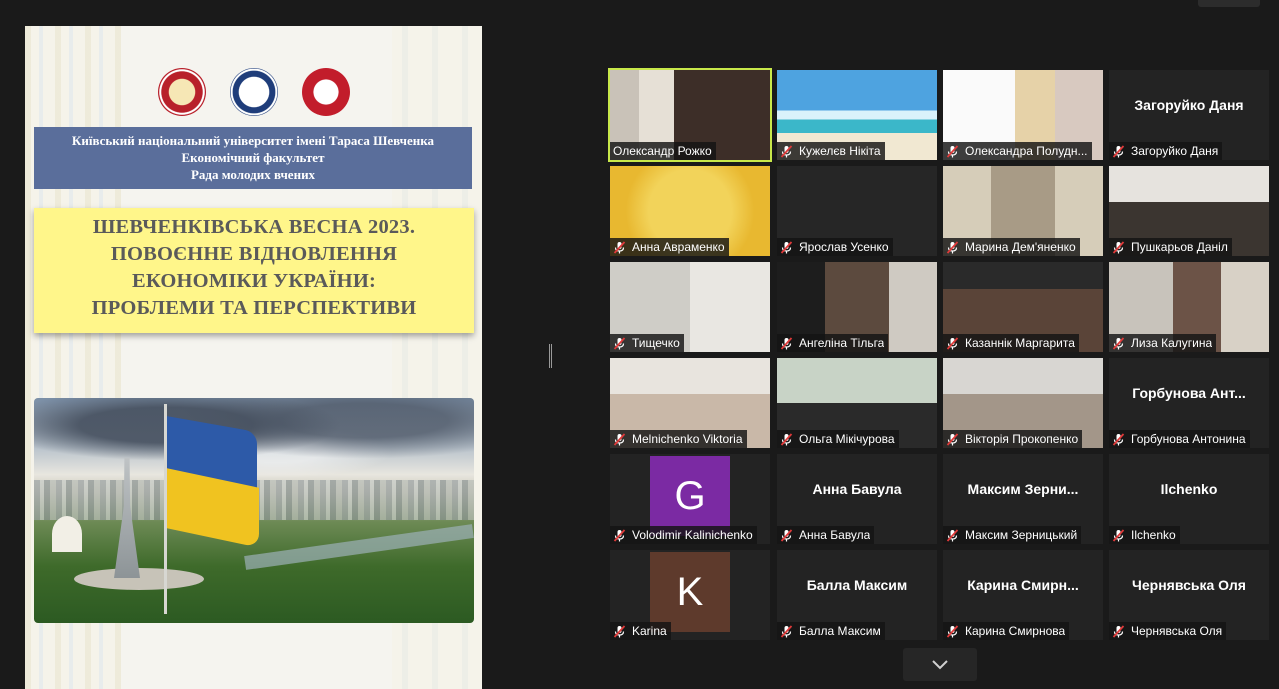 The image size is (1279, 689). What do you see at coordinates (253, 157) in the screenshot?
I see `faculty-line: Економічний факультет` at bounding box center [253, 157].